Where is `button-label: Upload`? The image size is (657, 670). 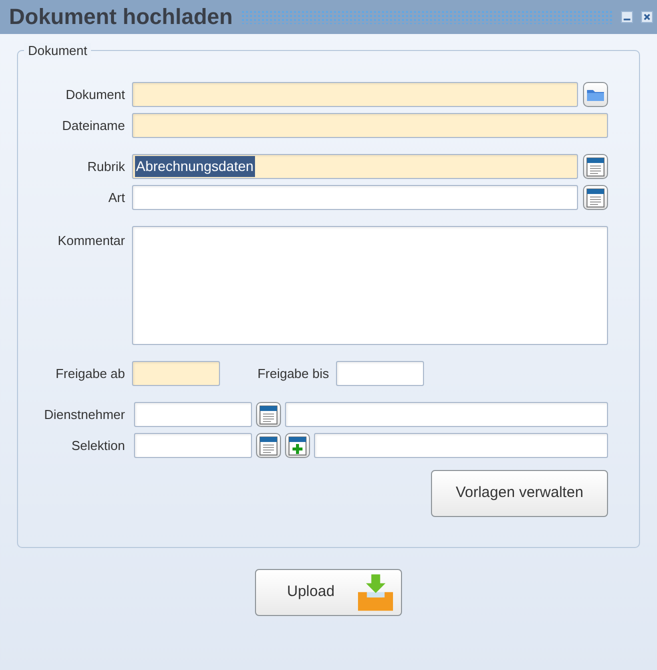 button-label: Upload is located at coordinates (311, 592).